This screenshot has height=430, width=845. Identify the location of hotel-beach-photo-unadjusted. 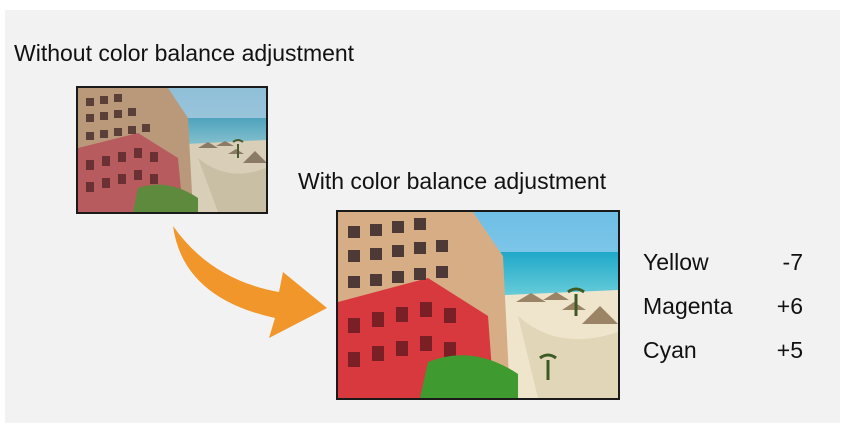
(172, 150).